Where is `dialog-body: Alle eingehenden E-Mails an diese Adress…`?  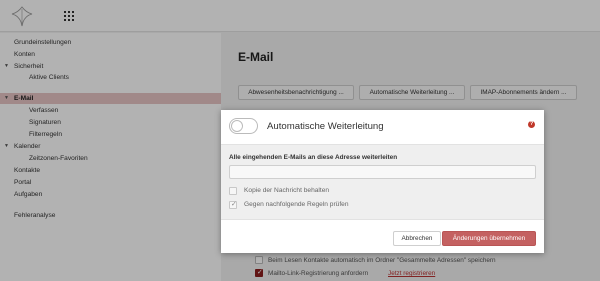
dialog-body: Alle eingehenden E-Mails an diese Adress… is located at coordinates (382, 182).